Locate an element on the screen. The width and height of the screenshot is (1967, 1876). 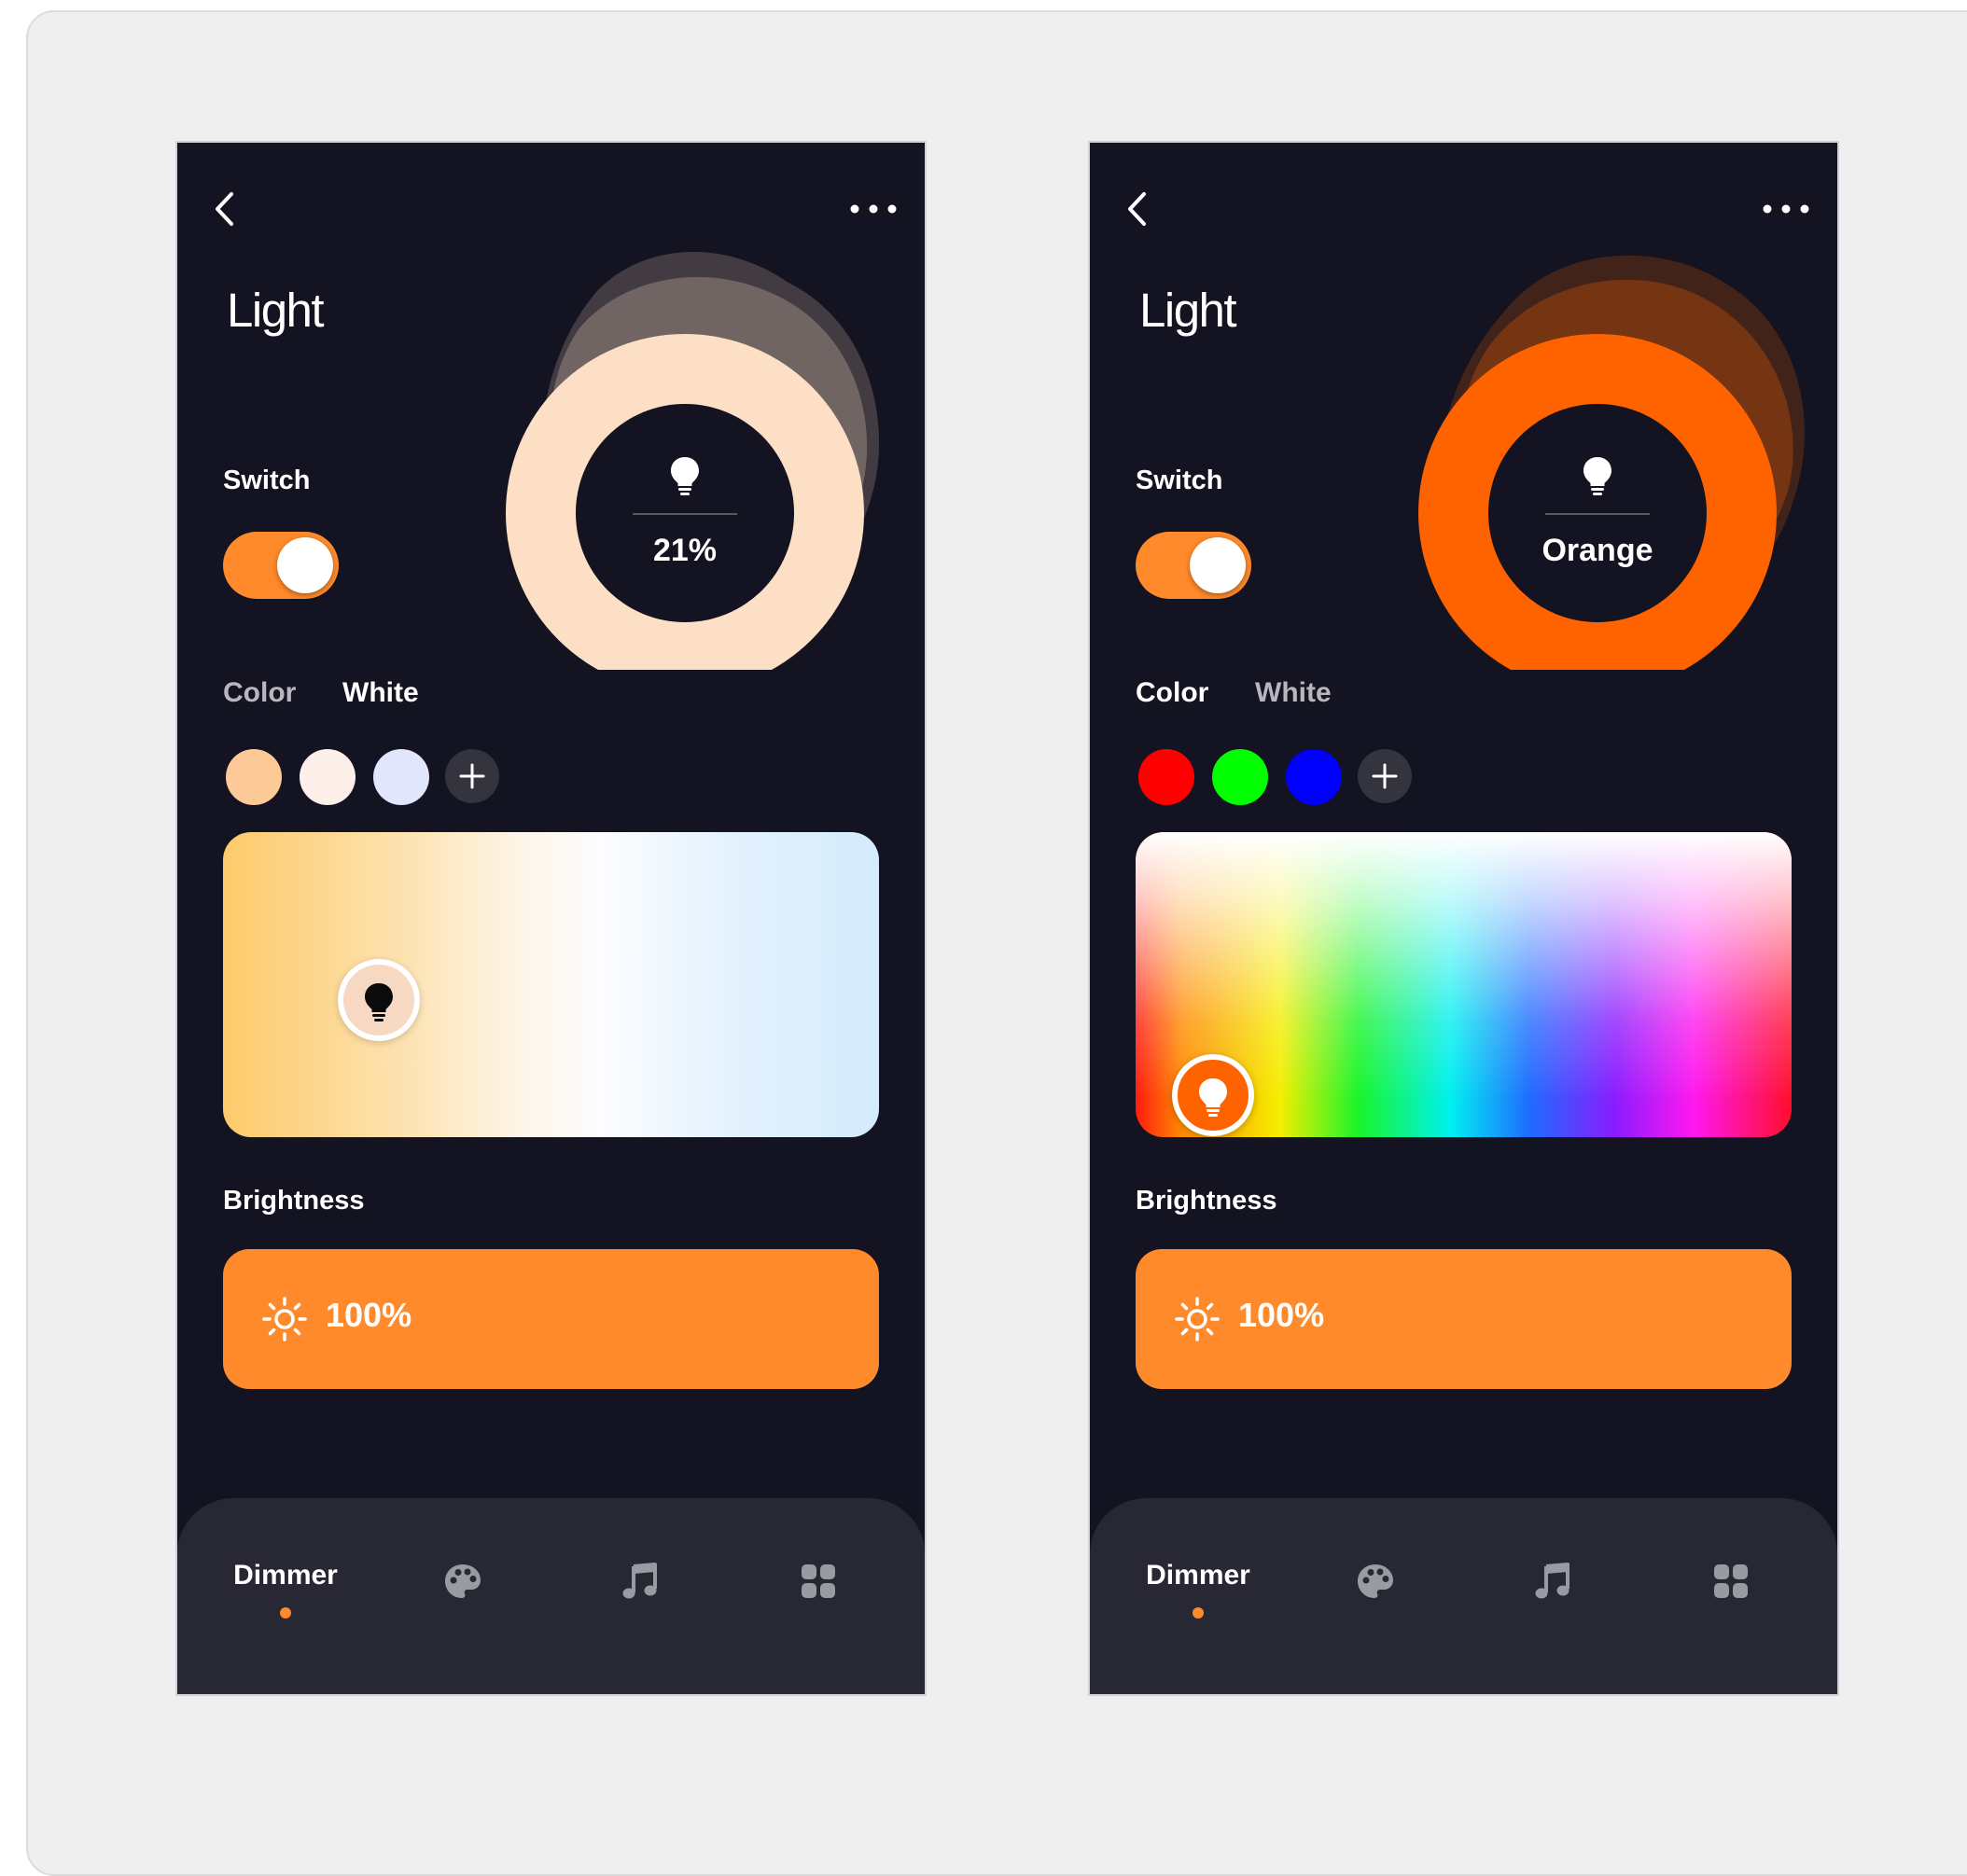
swatch-cool is located at coordinates (401, 777).